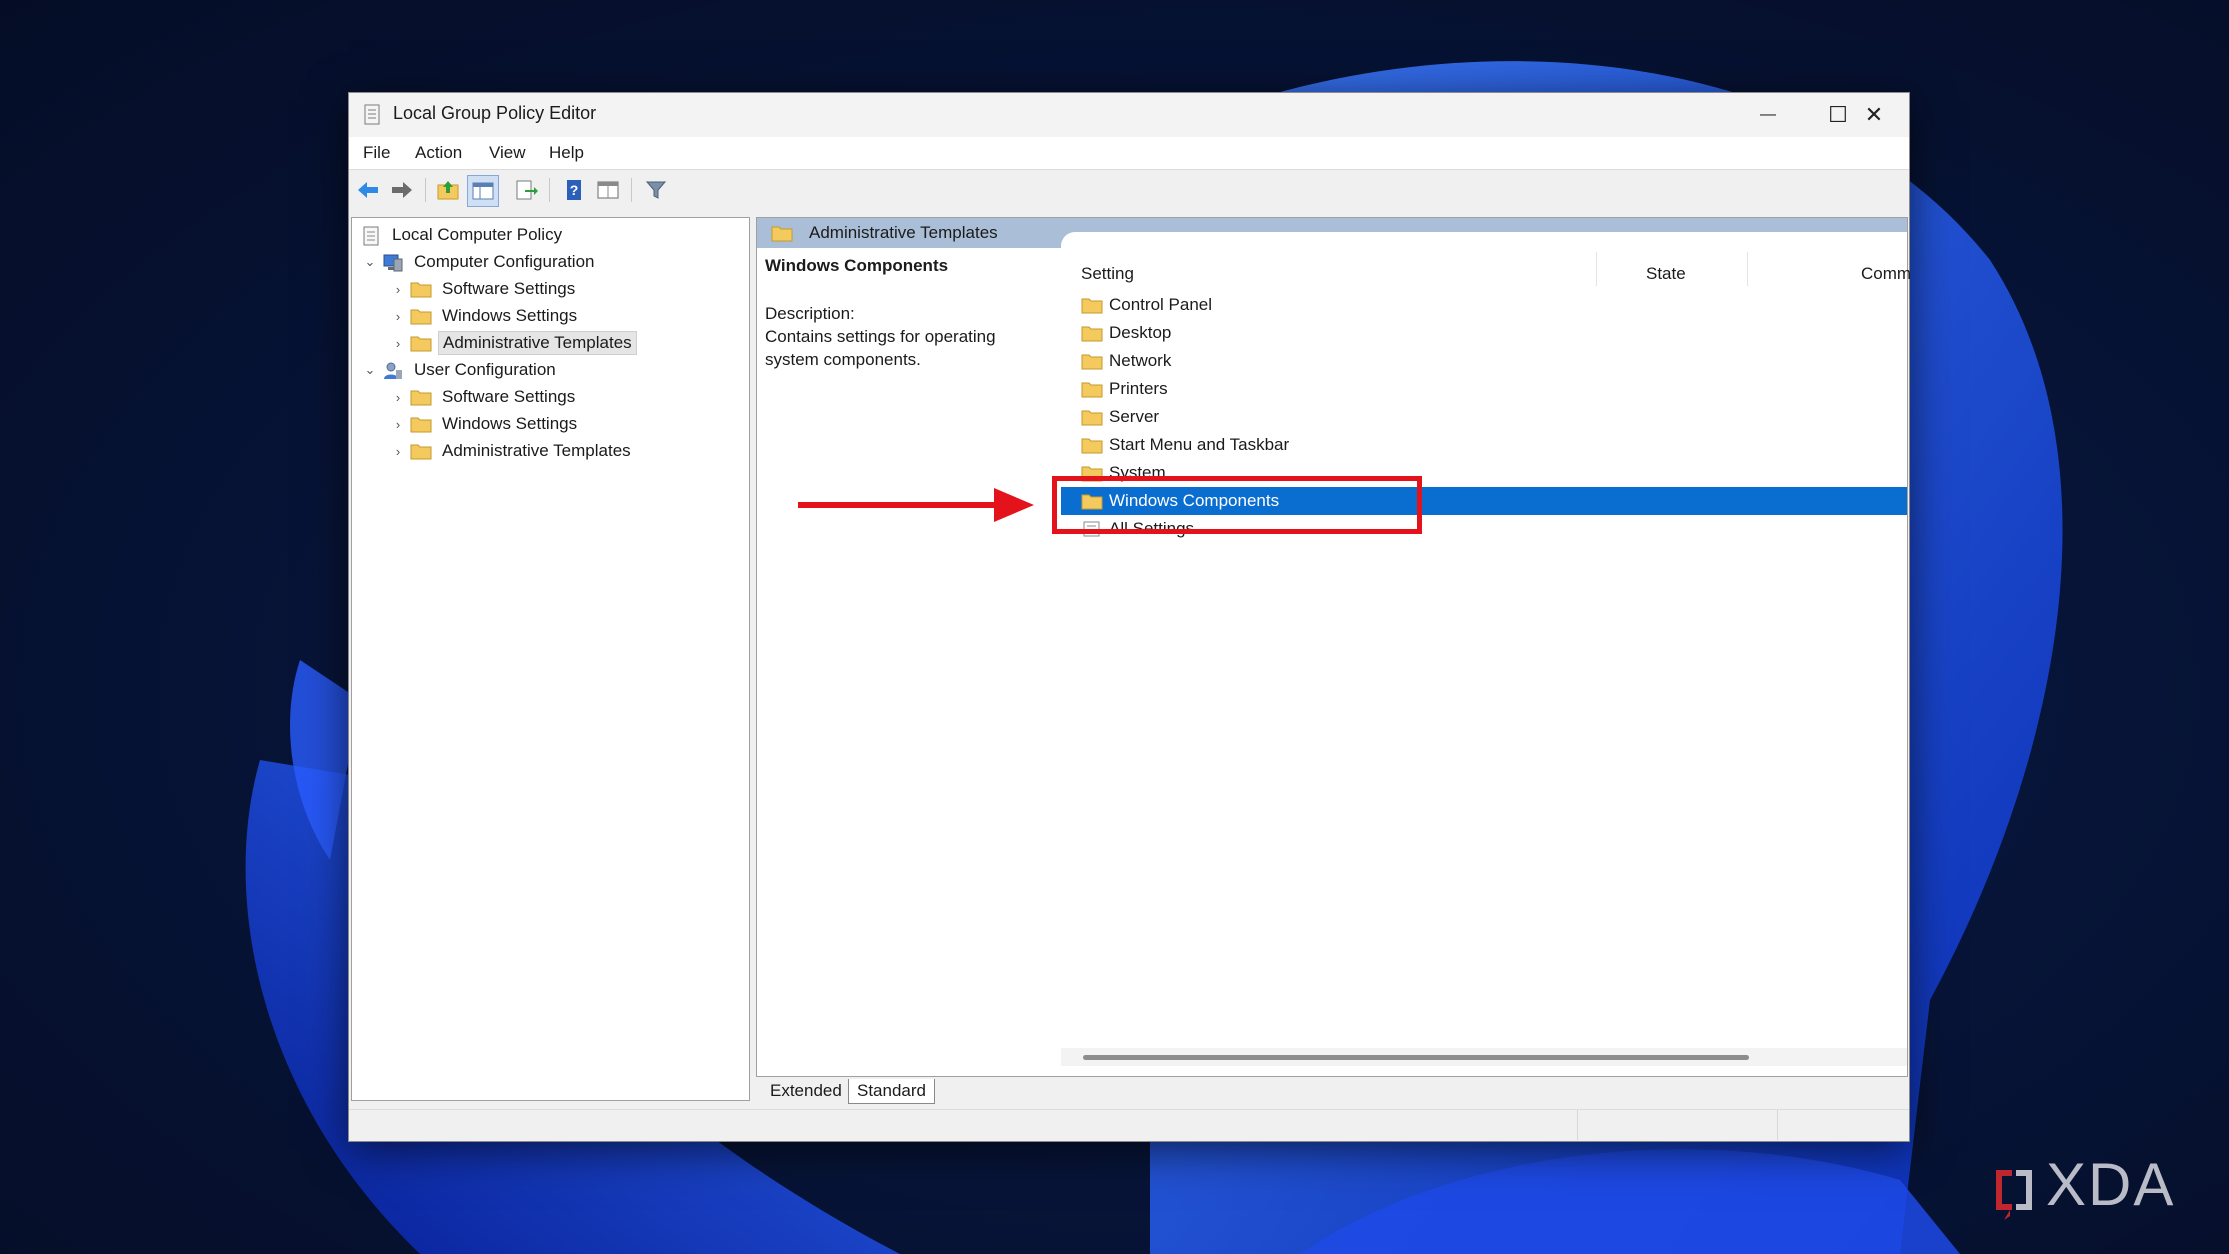  What do you see at coordinates (1161, 304) in the screenshot?
I see `list-item-label: Control Panel` at bounding box center [1161, 304].